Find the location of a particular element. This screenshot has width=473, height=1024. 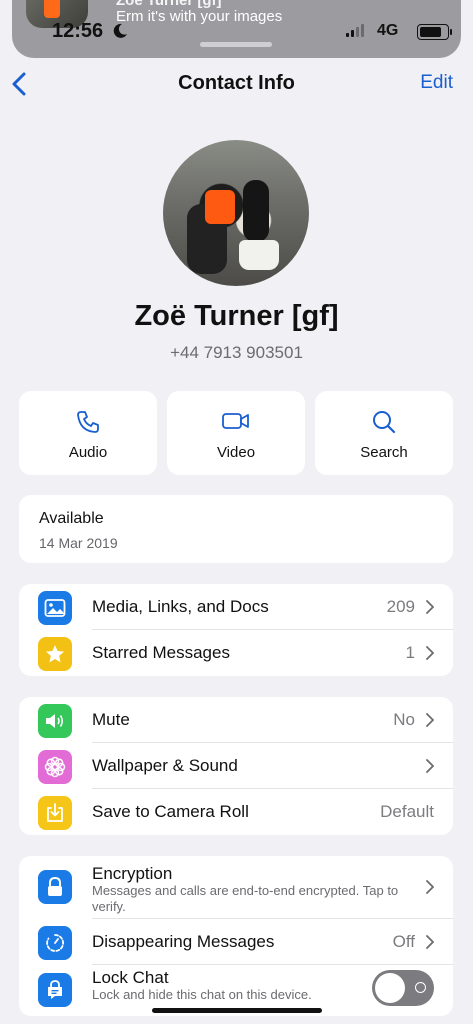

lock-chat-toggle is located at coordinates (403, 988).